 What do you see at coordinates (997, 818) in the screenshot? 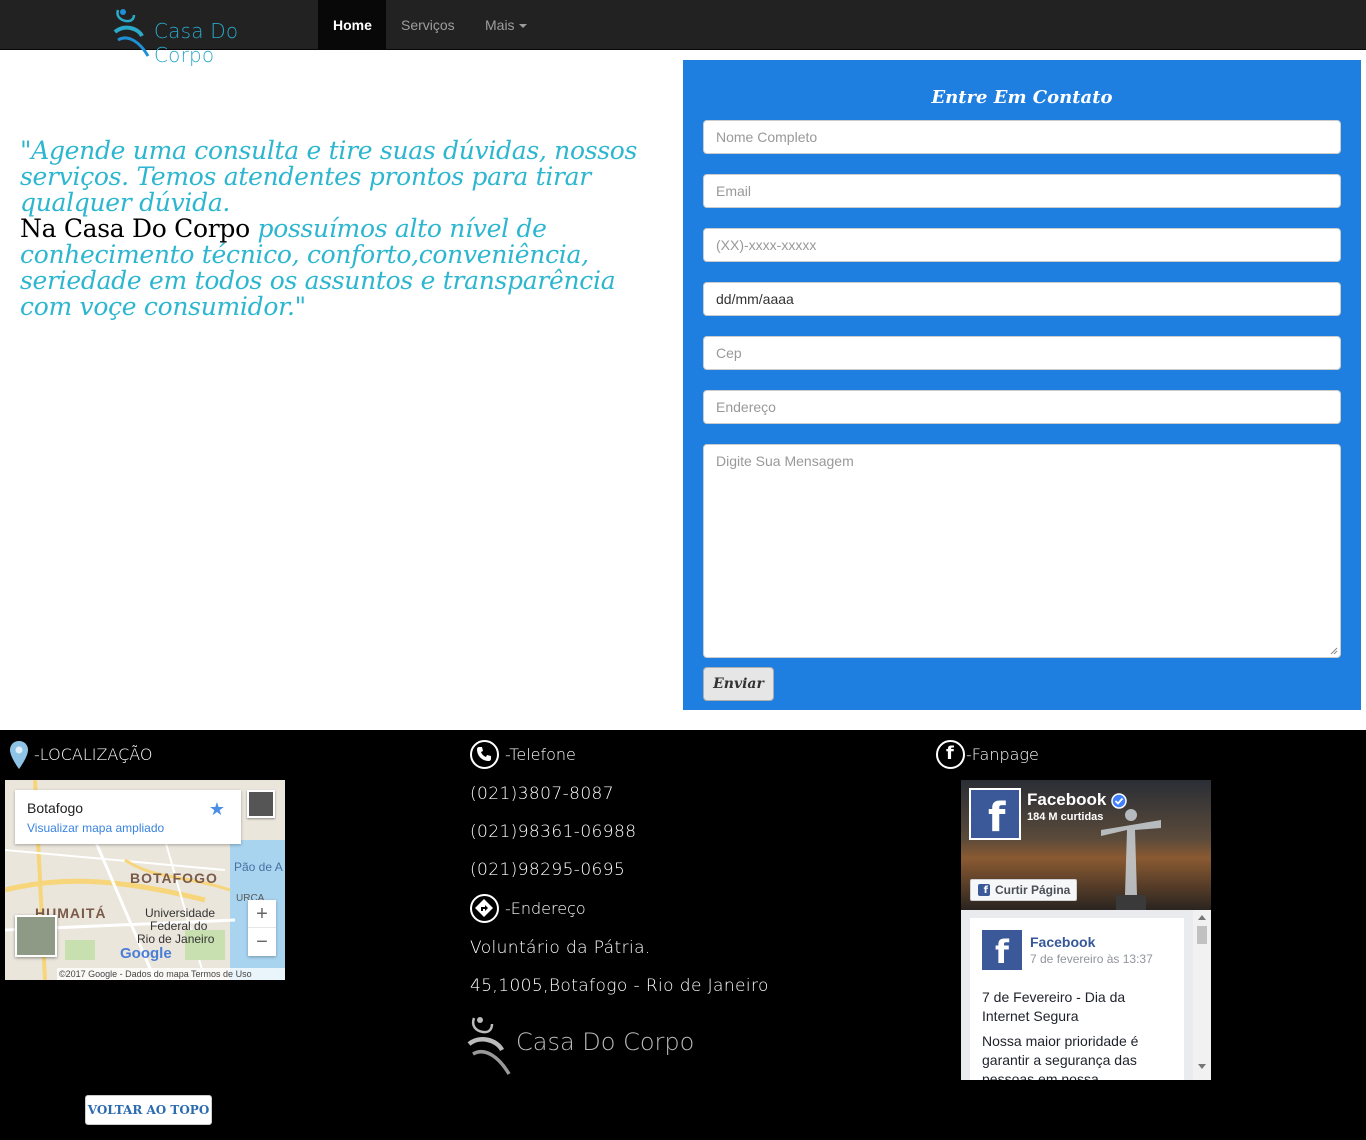
I see `facebook-logo-glyph: f` at bounding box center [997, 818].